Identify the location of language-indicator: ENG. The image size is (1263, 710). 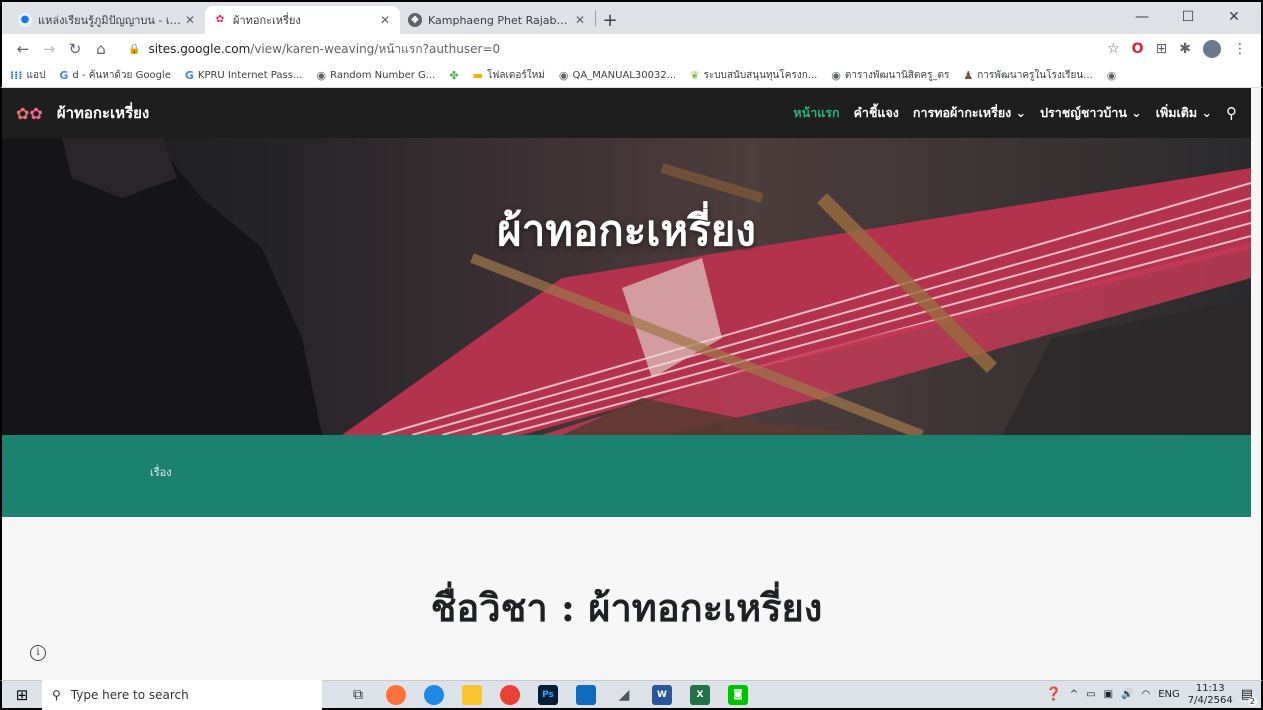
(1169, 694).